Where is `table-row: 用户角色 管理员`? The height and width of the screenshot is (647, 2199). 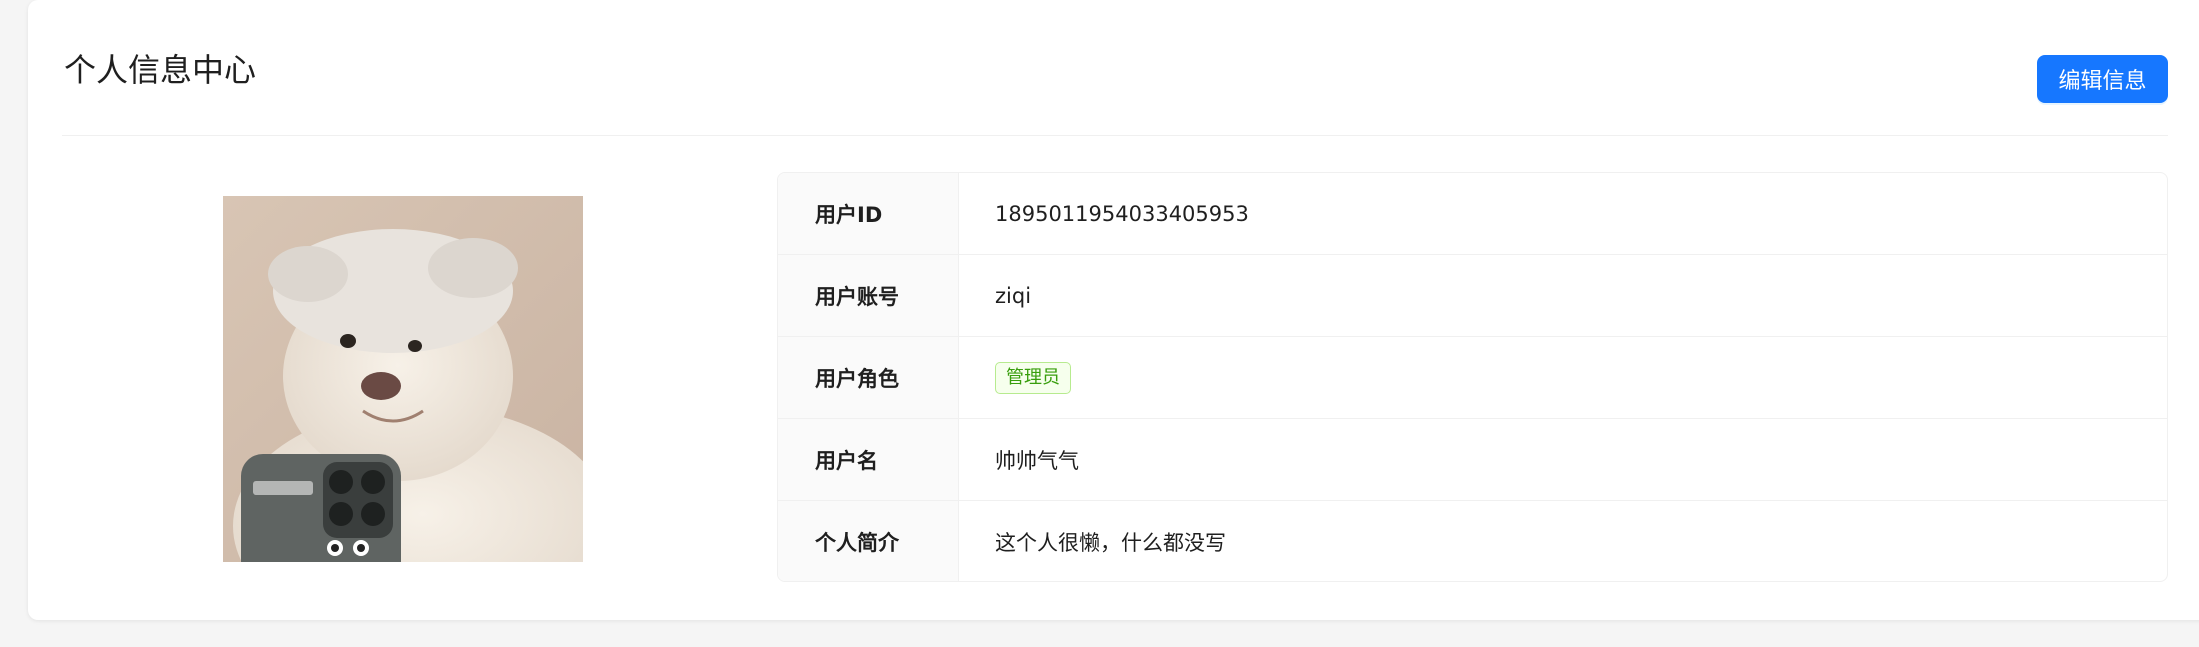
table-row: 用户角色 管理员 is located at coordinates (1472, 378).